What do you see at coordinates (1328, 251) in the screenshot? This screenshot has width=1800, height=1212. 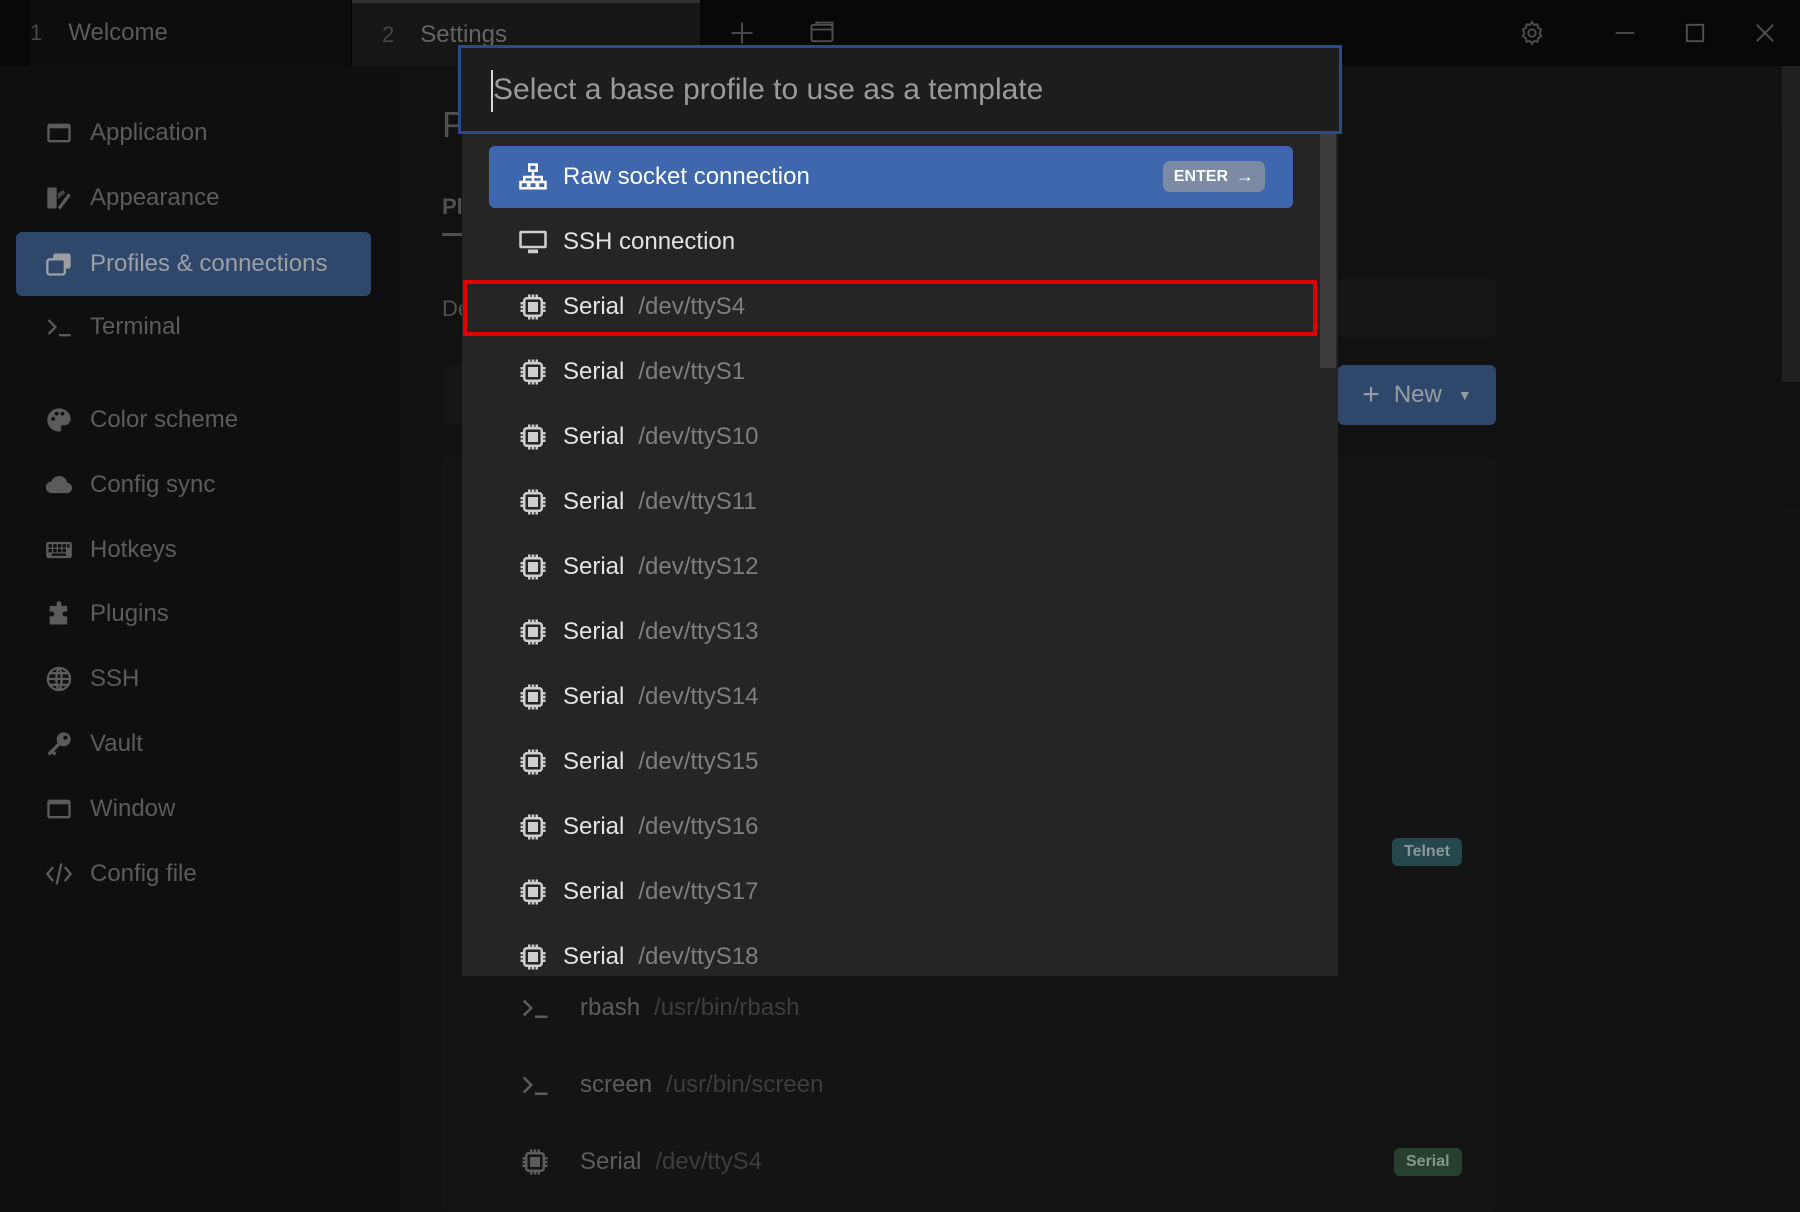 I see `list-scrollbar` at bounding box center [1328, 251].